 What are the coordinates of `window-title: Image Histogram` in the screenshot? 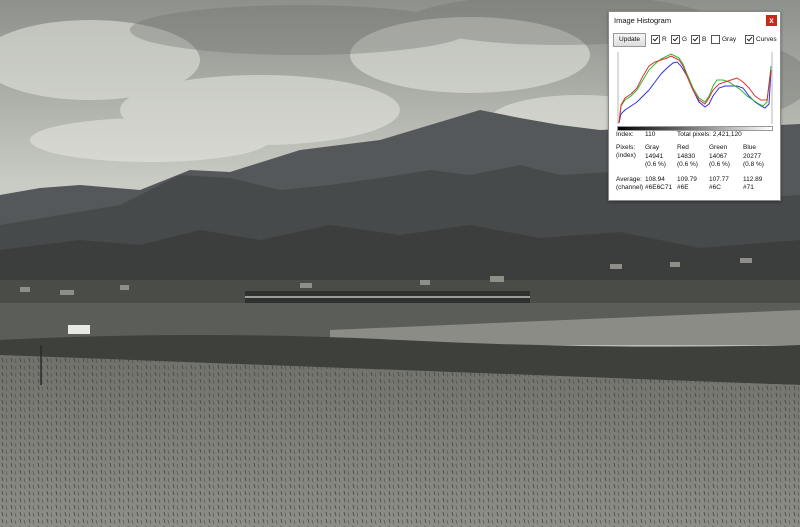 It's located at (643, 20).